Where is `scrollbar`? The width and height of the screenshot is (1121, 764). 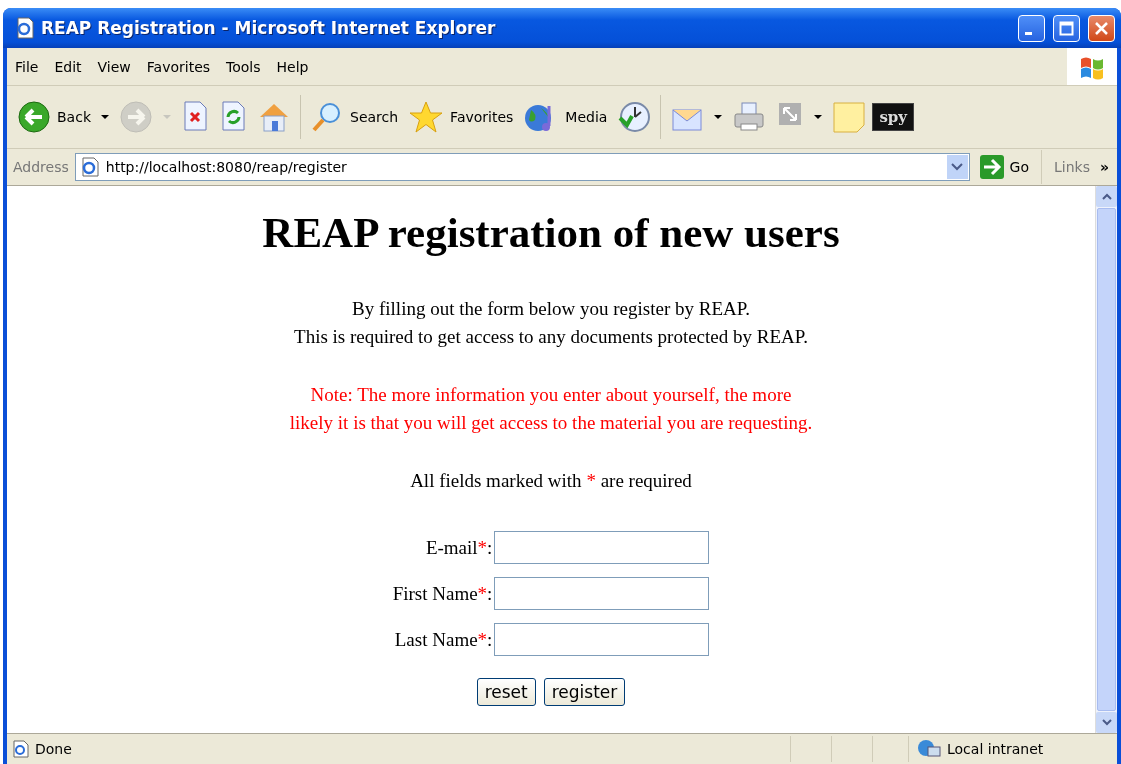 scrollbar is located at coordinates (1106, 459).